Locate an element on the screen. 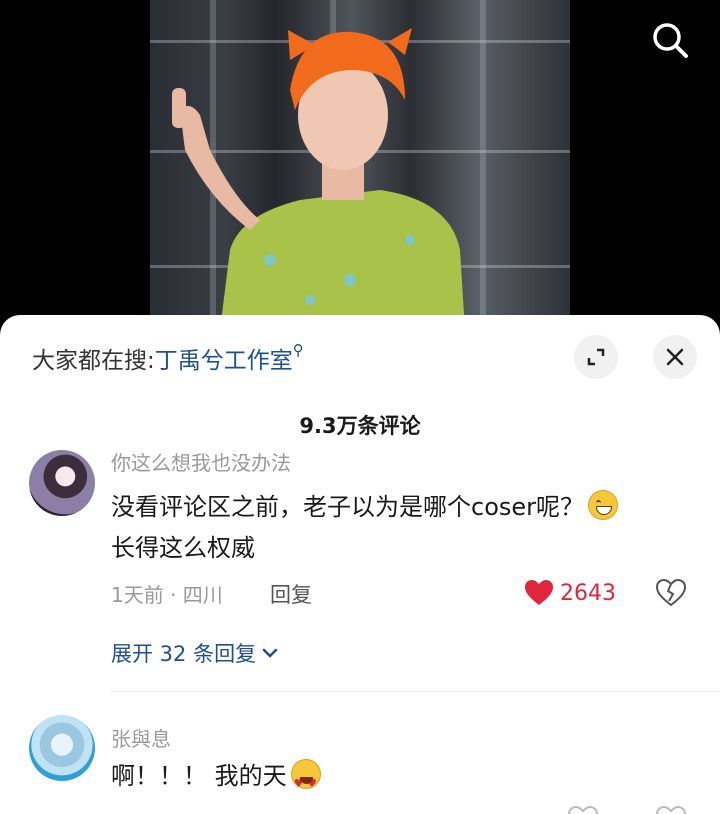 This screenshot has height=814, width=720. comment-text: 啊！！！ 我的天 is located at coordinates (216, 780).